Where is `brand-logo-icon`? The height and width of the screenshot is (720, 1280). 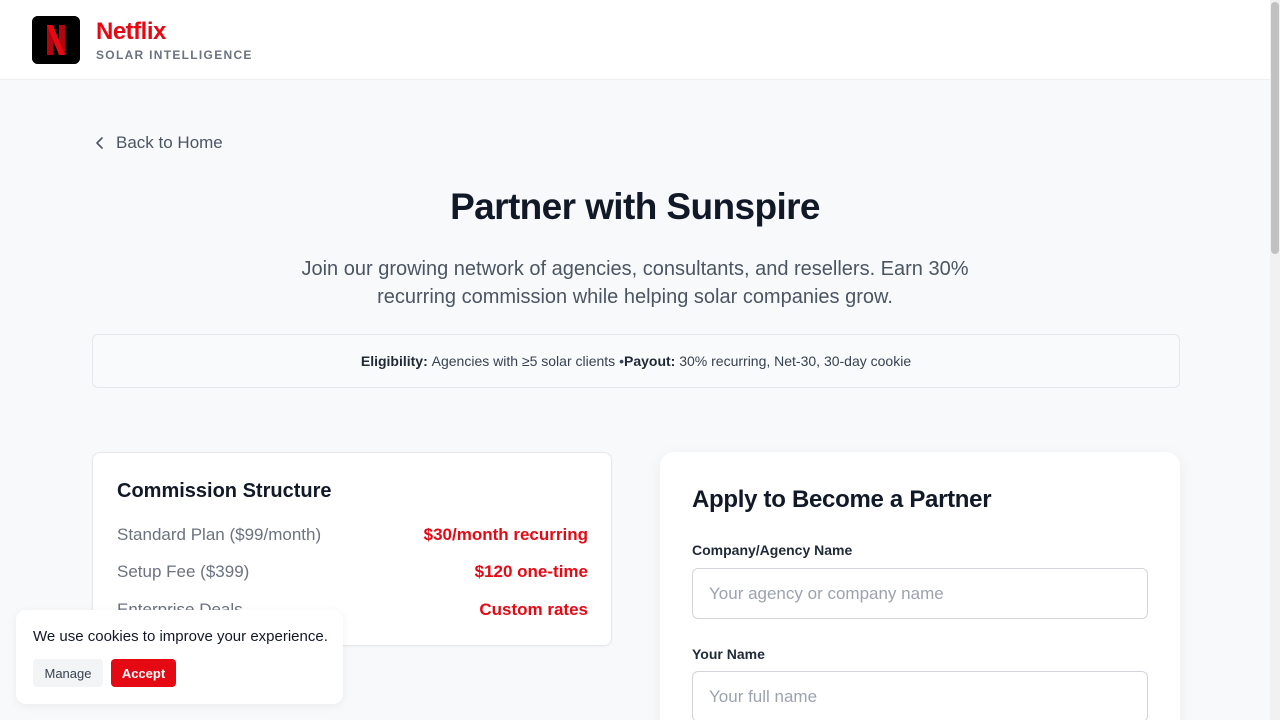 brand-logo-icon is located at coordinates (56, 40).